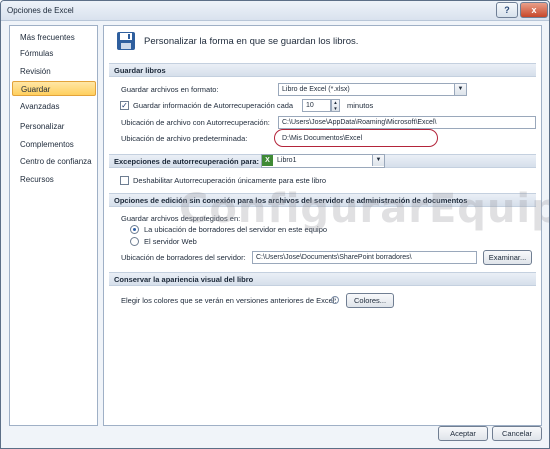 This screenshot has width=550, height=449. Describe the element at coordinates (310, 105) in the screenshot. I see `autorecover-minutes-value: 10` at that location.